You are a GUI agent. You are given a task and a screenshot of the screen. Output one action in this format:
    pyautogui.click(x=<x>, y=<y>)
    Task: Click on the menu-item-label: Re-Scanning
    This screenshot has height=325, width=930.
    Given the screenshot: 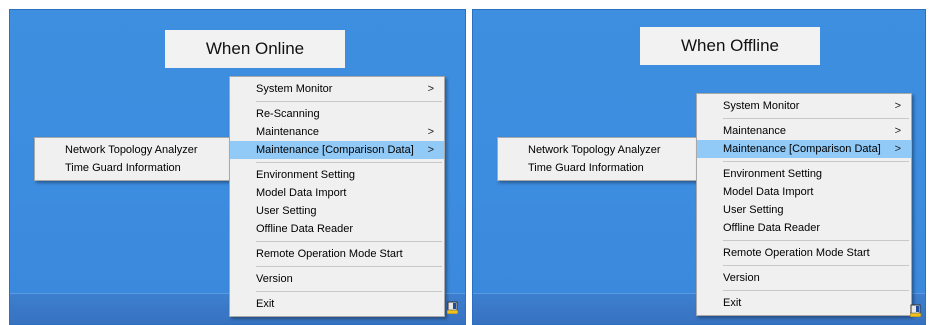 What is the action you would take?
    pyautogui.click(x=288, y=114)
    